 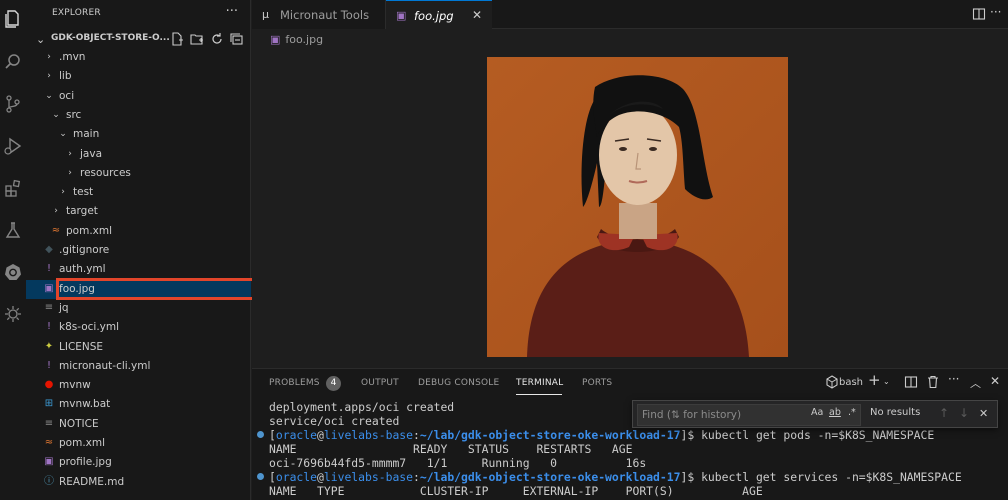 What do you see at coordinates (597, 383) in the screenshot?
I see `tab-ports: PORTS` at bounding box center [597, 383].